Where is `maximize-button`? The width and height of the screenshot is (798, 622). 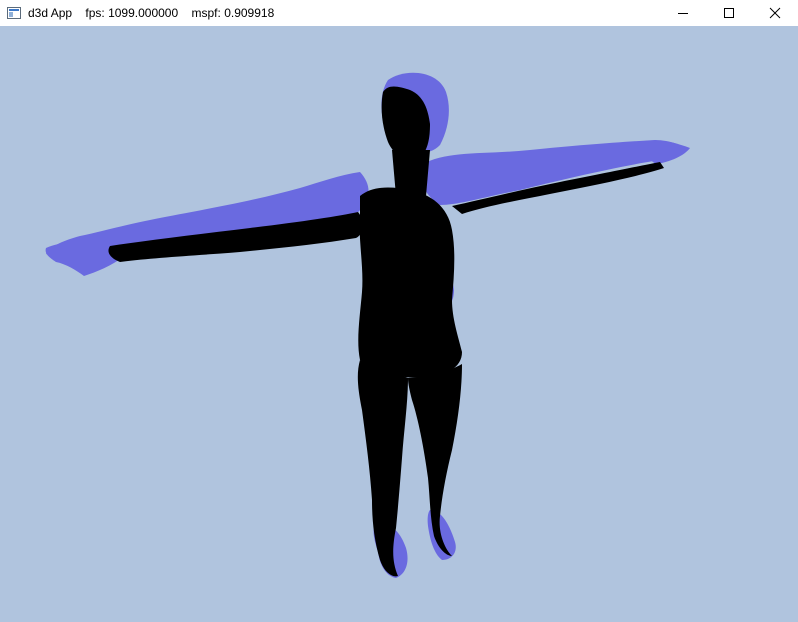
maximize-button is located at coordinates (729, 13).